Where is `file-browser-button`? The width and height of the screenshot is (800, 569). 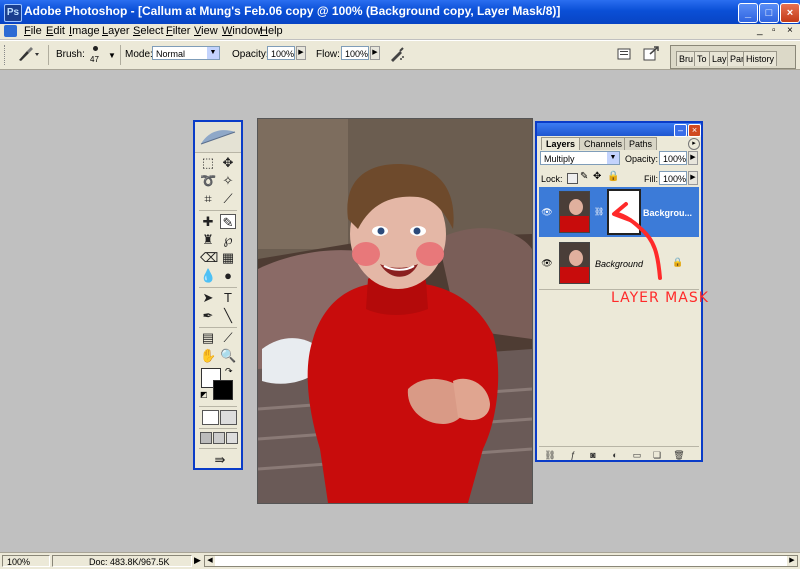 file-browser-button is located at coordinates (624, 54).